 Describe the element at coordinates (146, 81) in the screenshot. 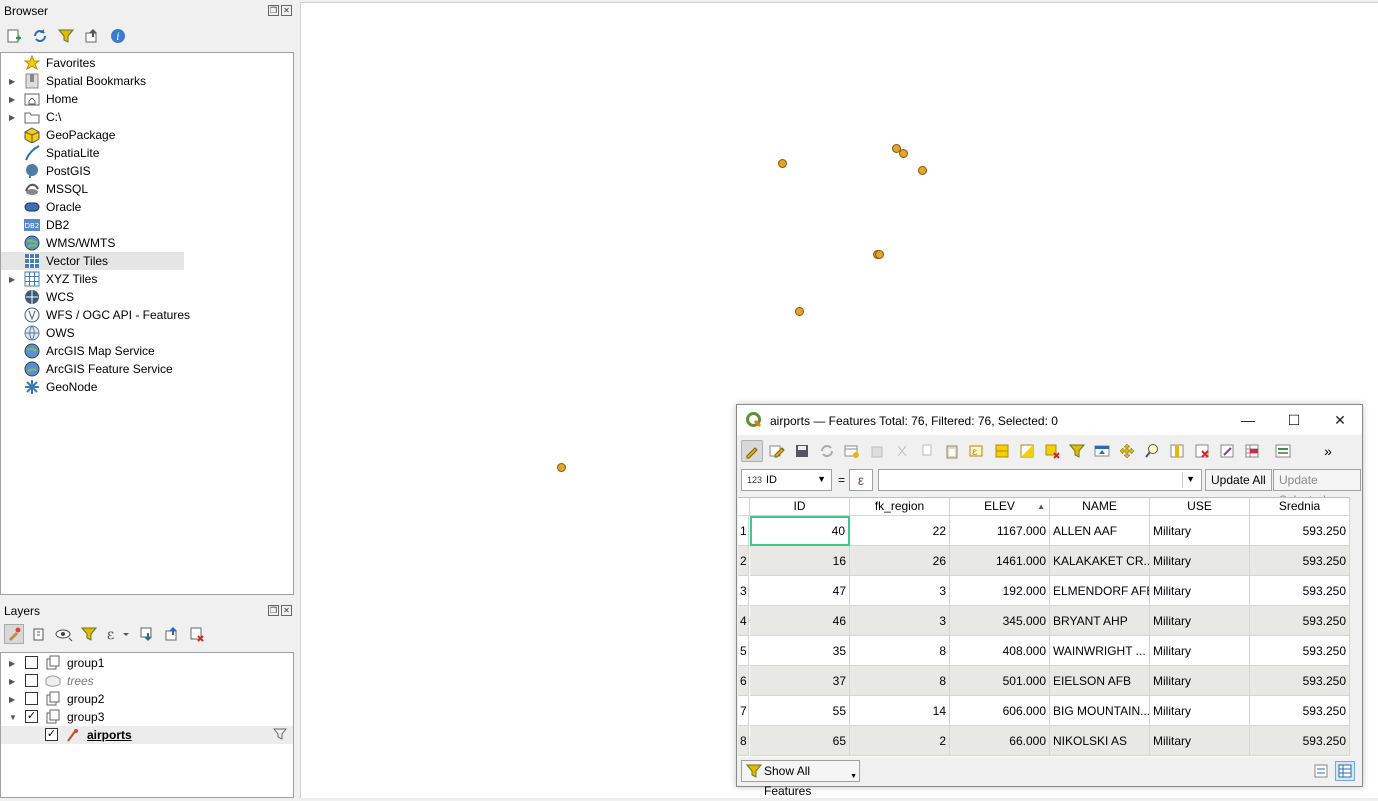

I see `browser-item: ▶ Spatial Bookmarks` at that location.